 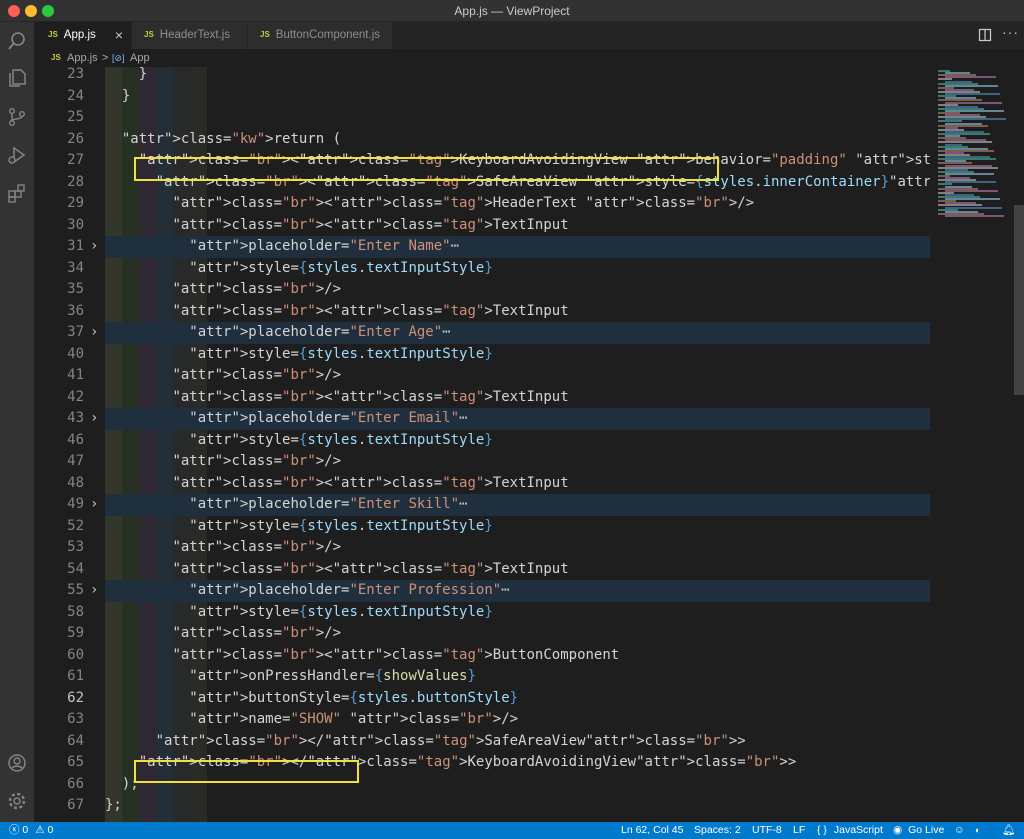 I want to click on close-tab-icon: ×, so click(x=119, y=35).